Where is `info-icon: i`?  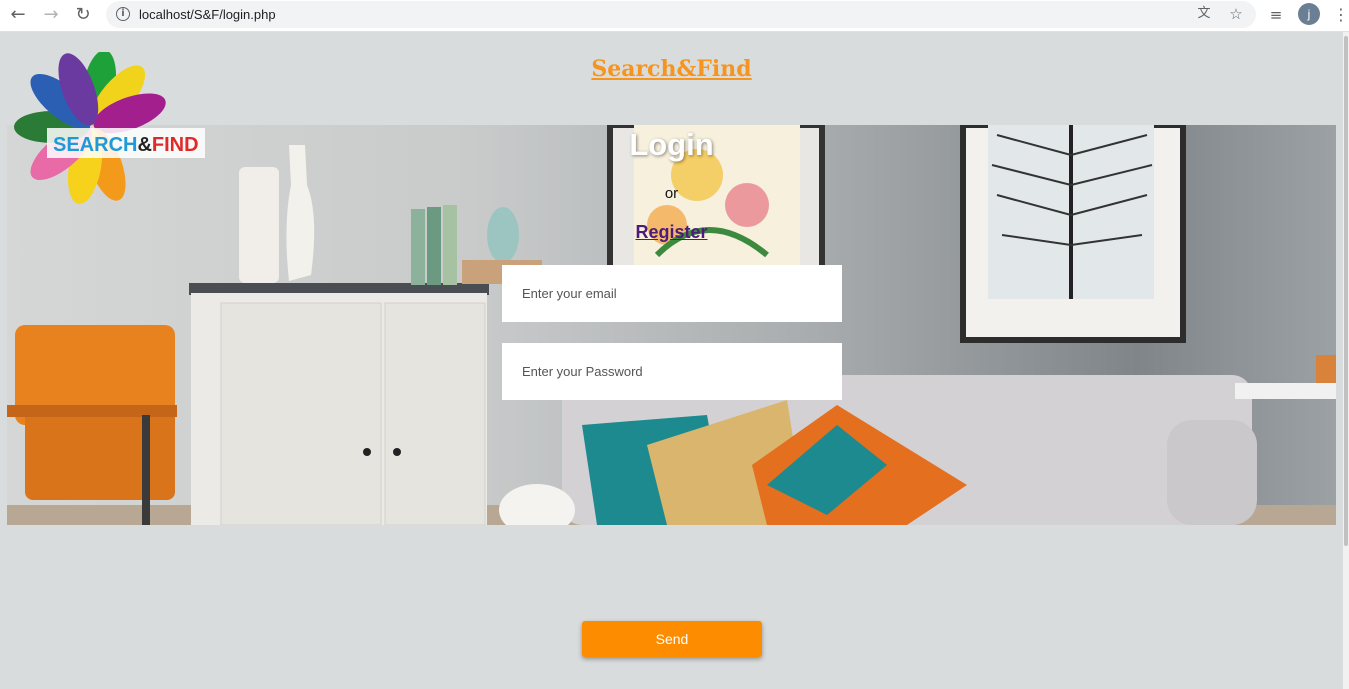 info-icon: i is located at coordinates (123, 14).